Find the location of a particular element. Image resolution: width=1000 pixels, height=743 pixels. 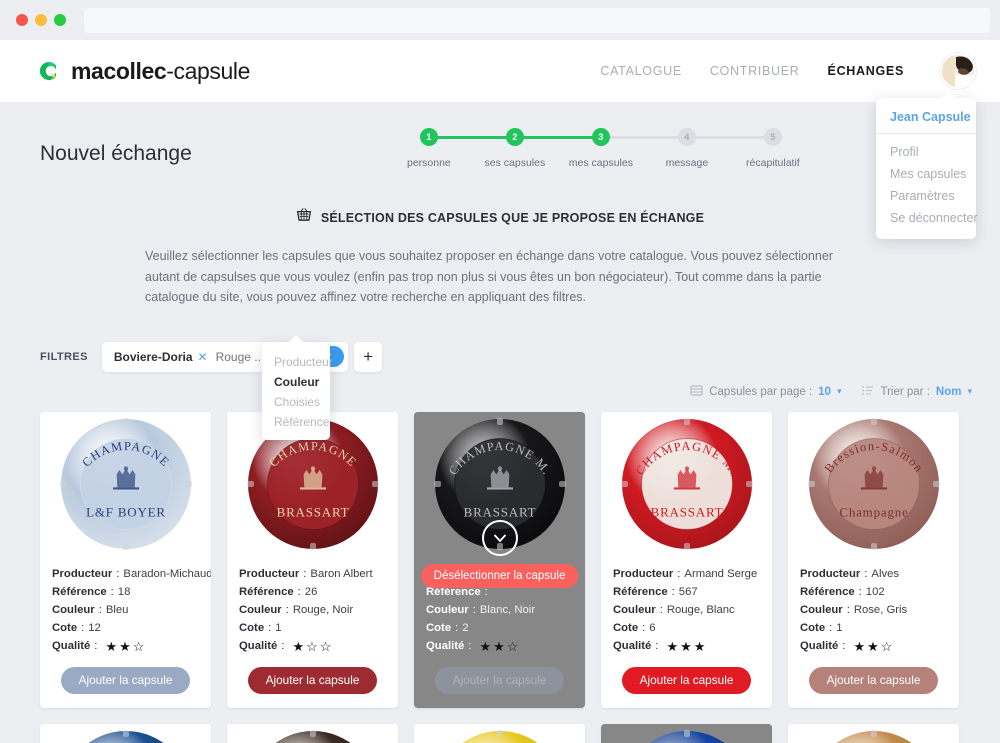

capsule-thumbnail is located at coordinates (686, 733).